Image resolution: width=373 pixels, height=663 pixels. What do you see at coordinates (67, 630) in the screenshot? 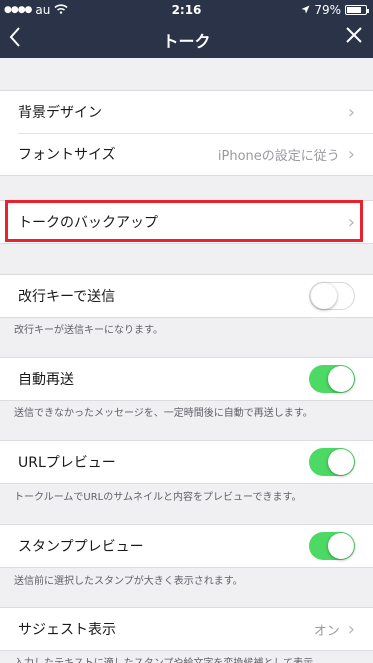
I see `suggest-label: サジェスト表示` at bounding box center [67, 630].